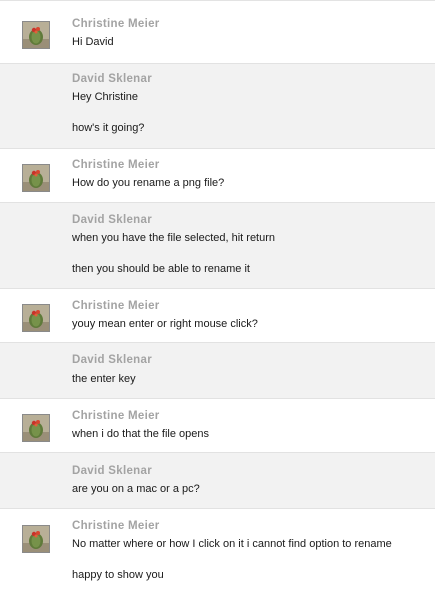  Describe the element at coordinates (118, 575) in the screenshot. I see `message-text: happy to show you` at that location.